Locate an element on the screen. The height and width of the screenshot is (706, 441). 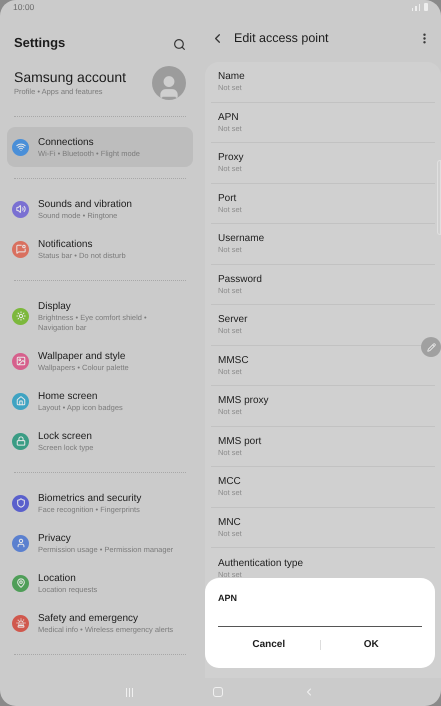
field-label: MCC is located at coordinates (230, 481).